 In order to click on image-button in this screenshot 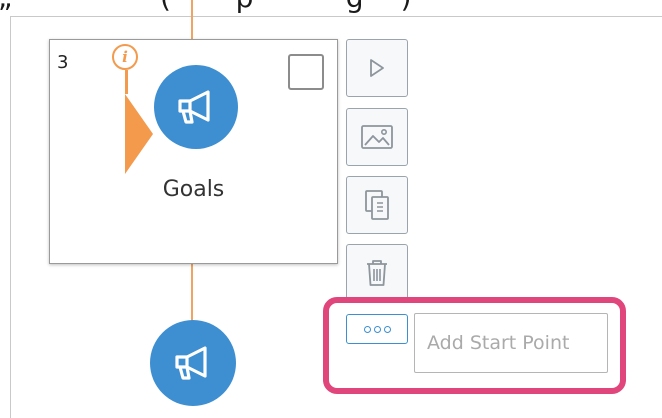, I will do `click(377, 137)`.